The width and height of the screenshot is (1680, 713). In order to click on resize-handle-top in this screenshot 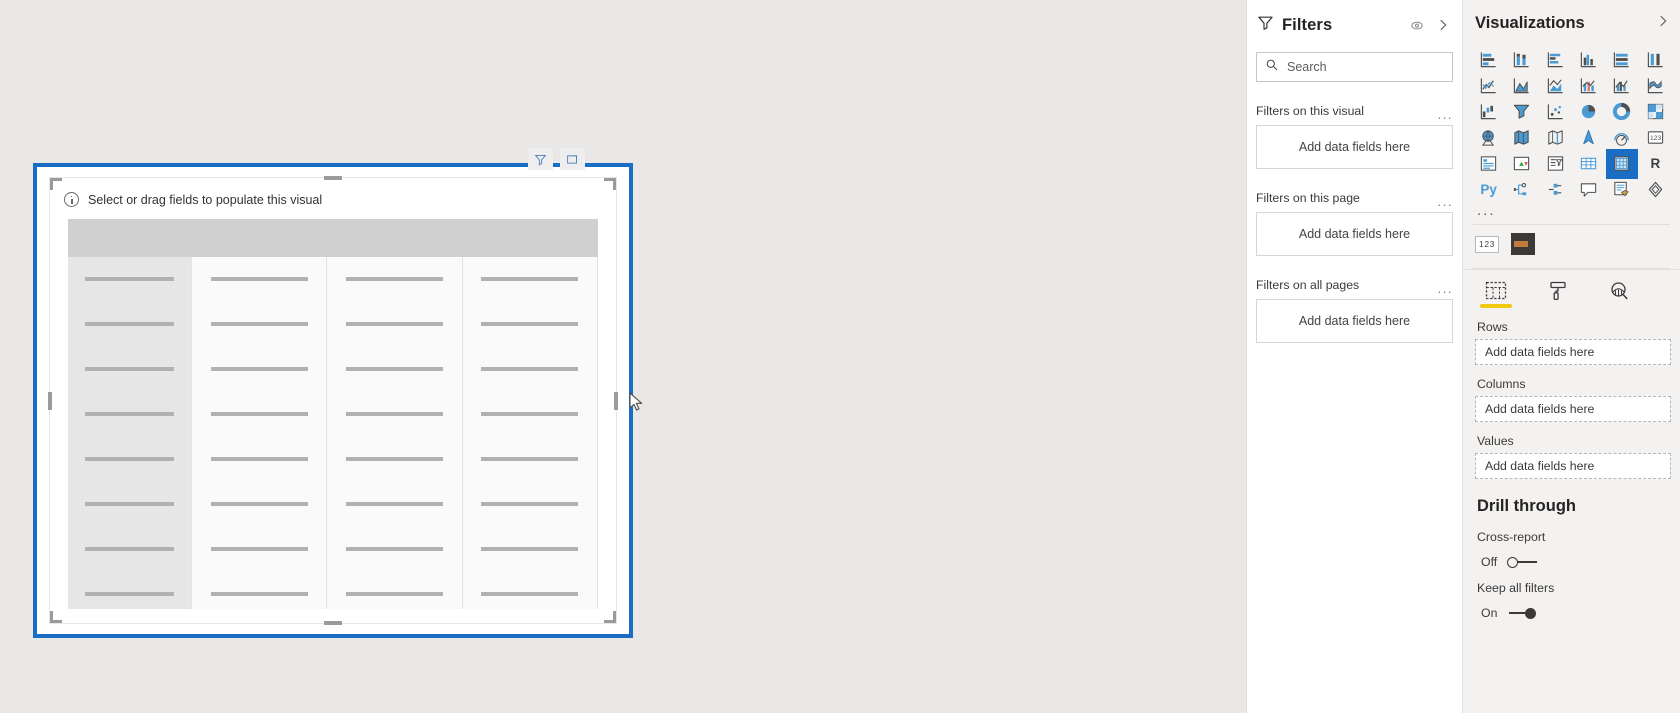, I will do `click(333, 178)`.